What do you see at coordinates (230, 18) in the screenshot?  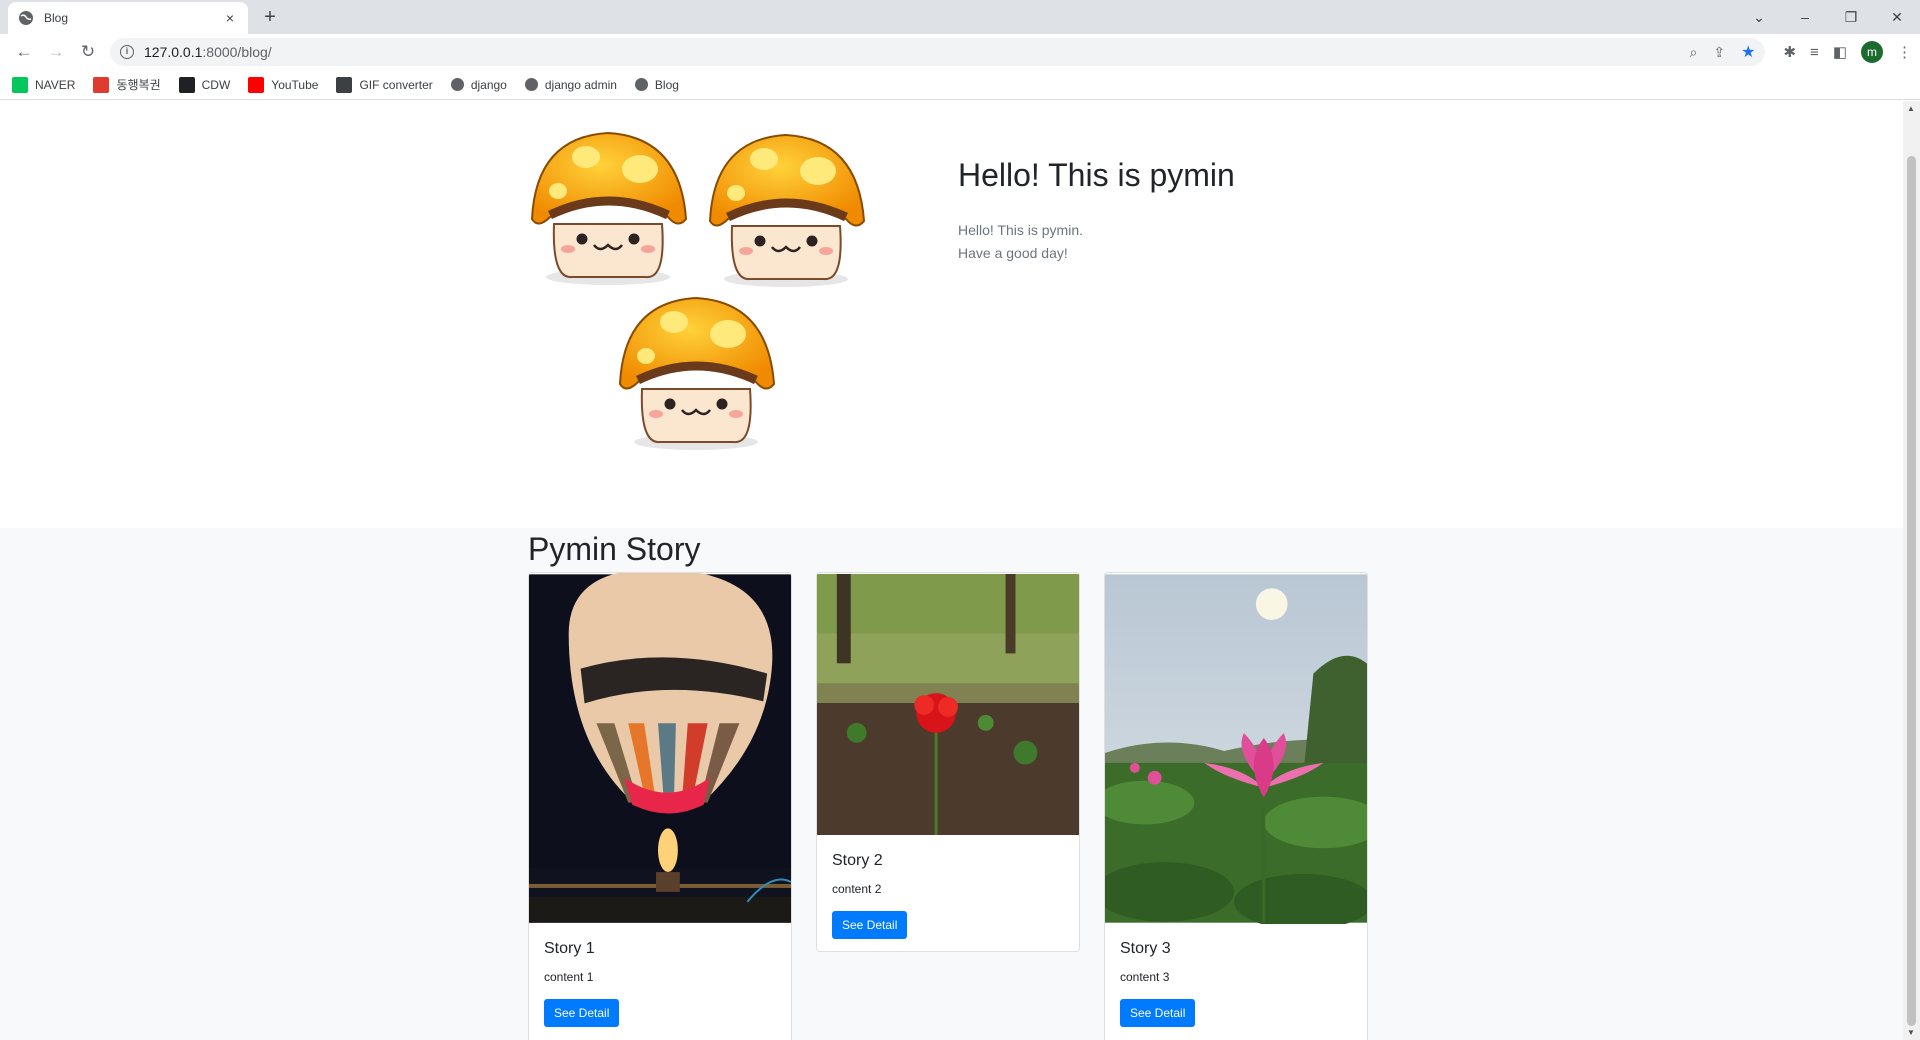 I see `close-tab-icon: ×` at bounding box center [230, 18].